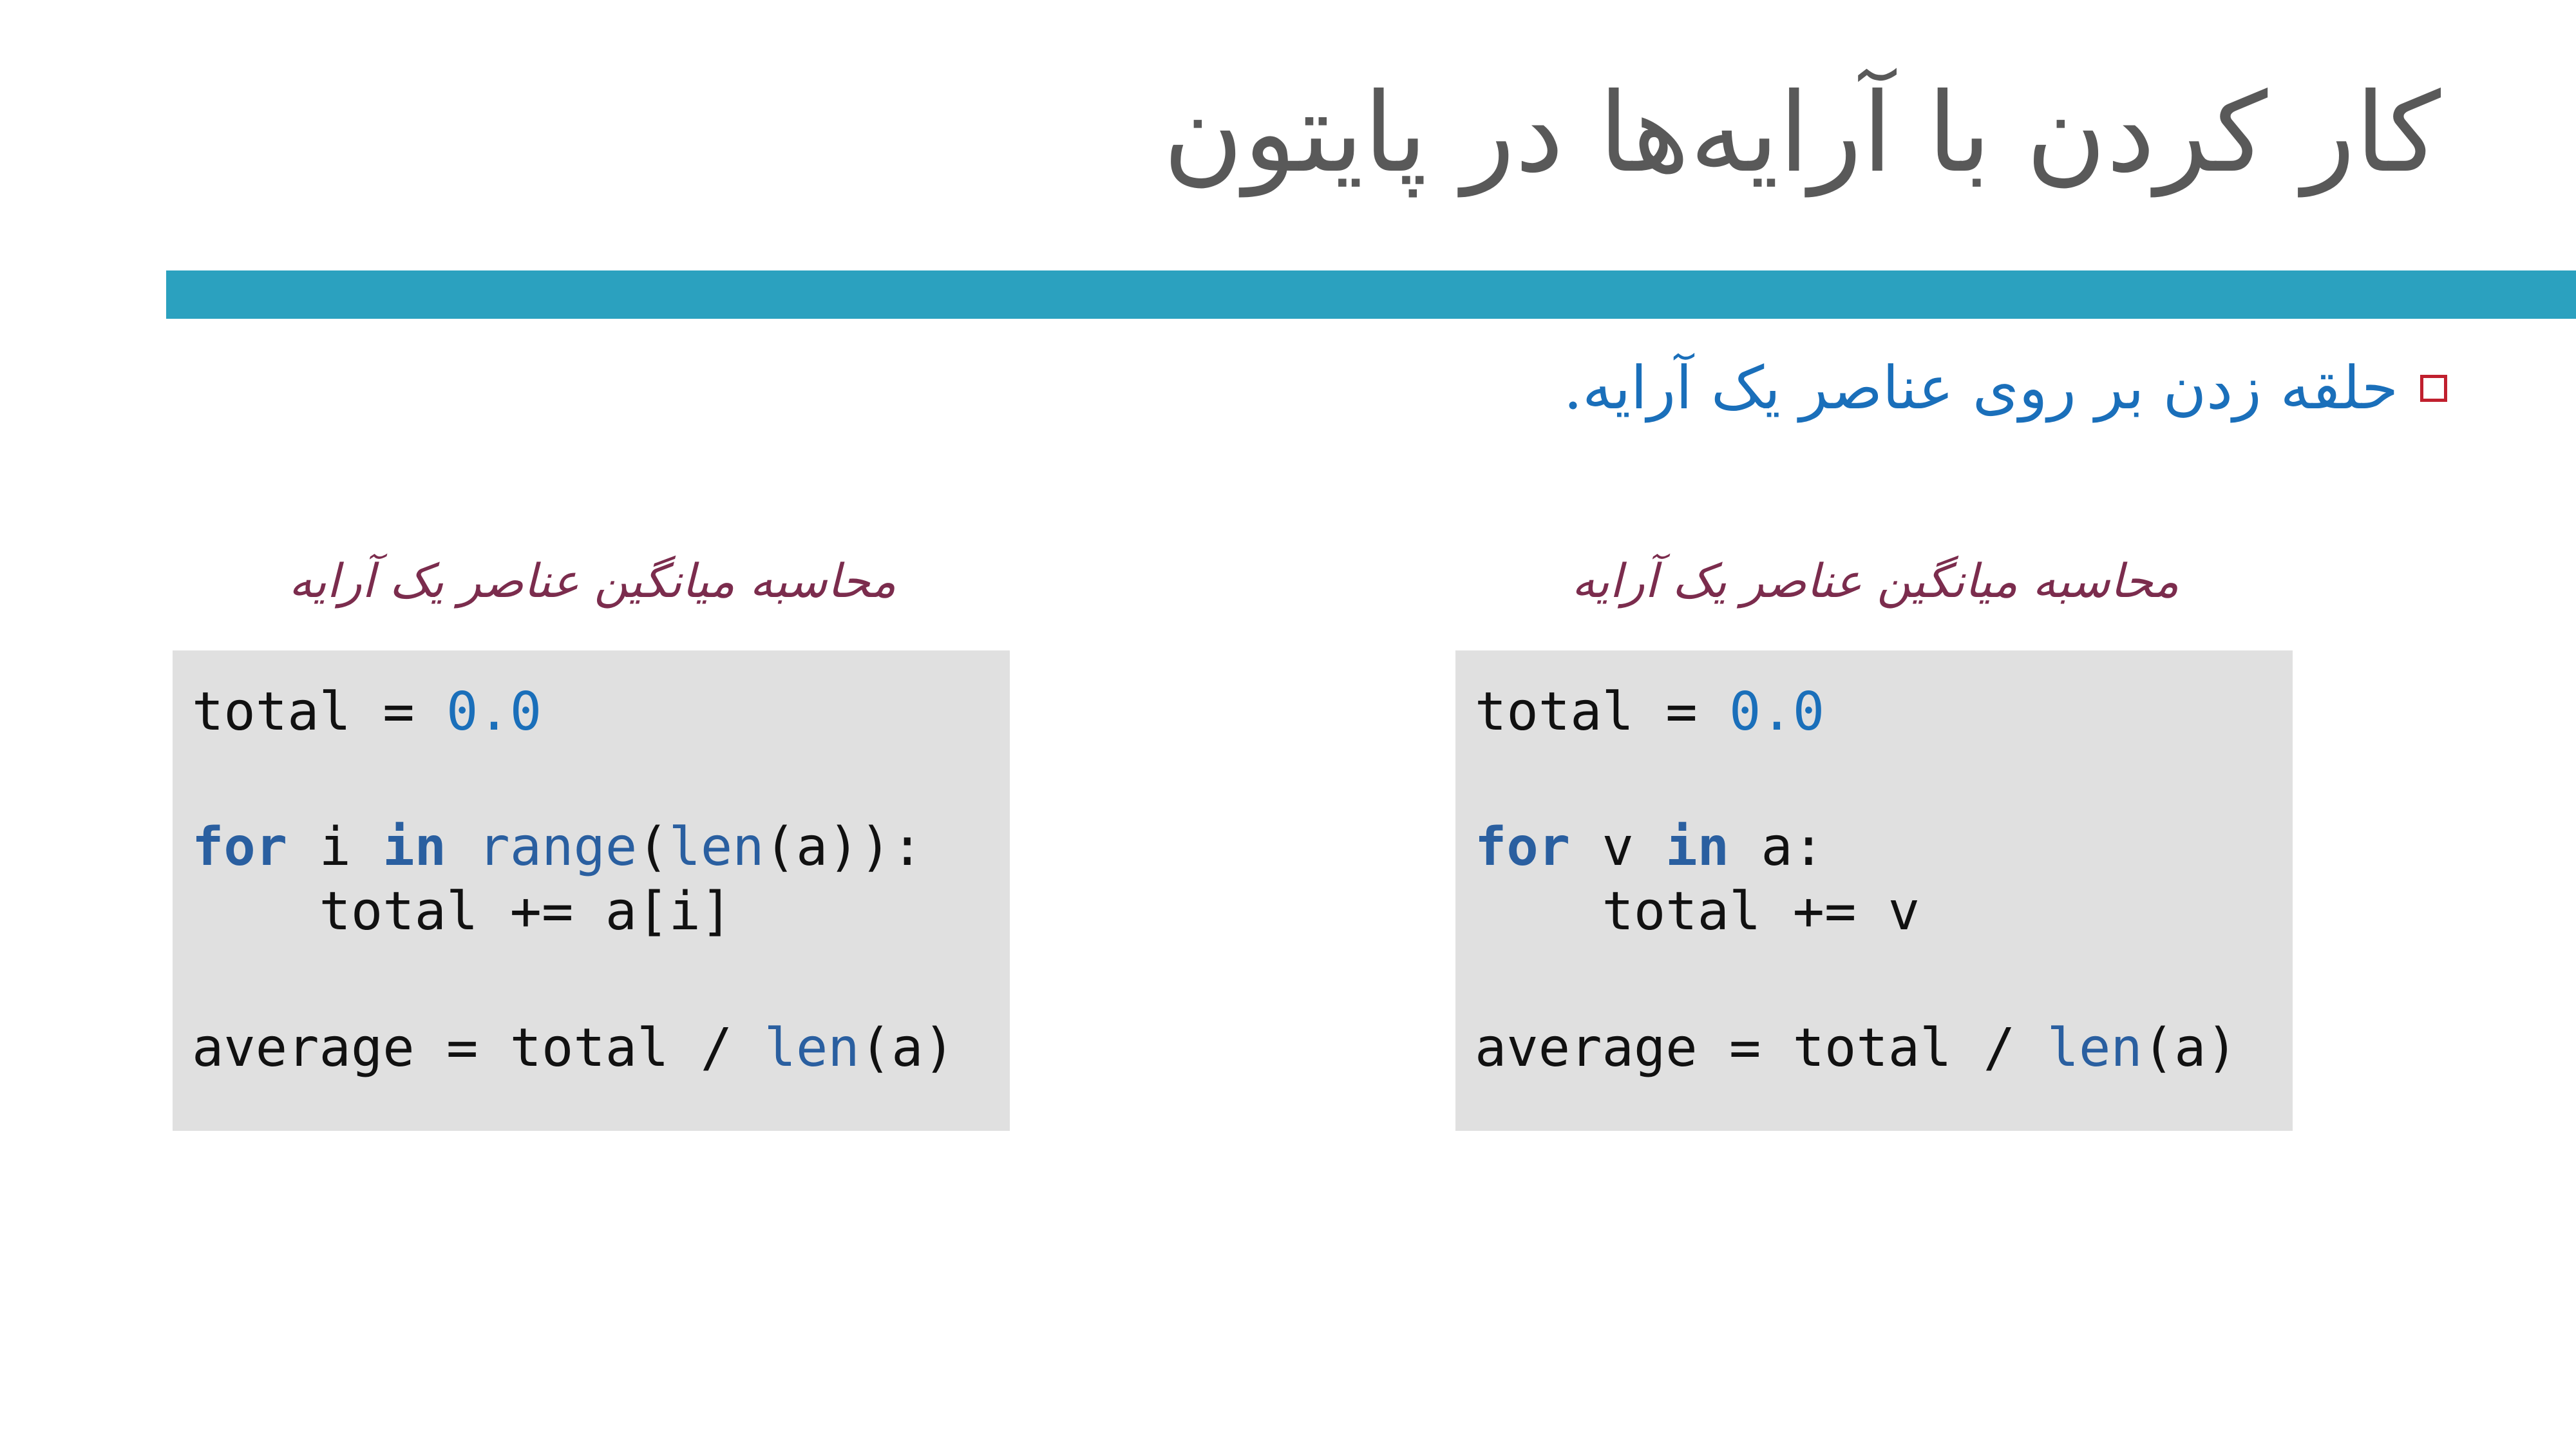 This screenshot has height=1449, width=2576. Describe the element at coordinates (463, 911) in the screenshot. I see `code-line: total += a[i]` at that location.